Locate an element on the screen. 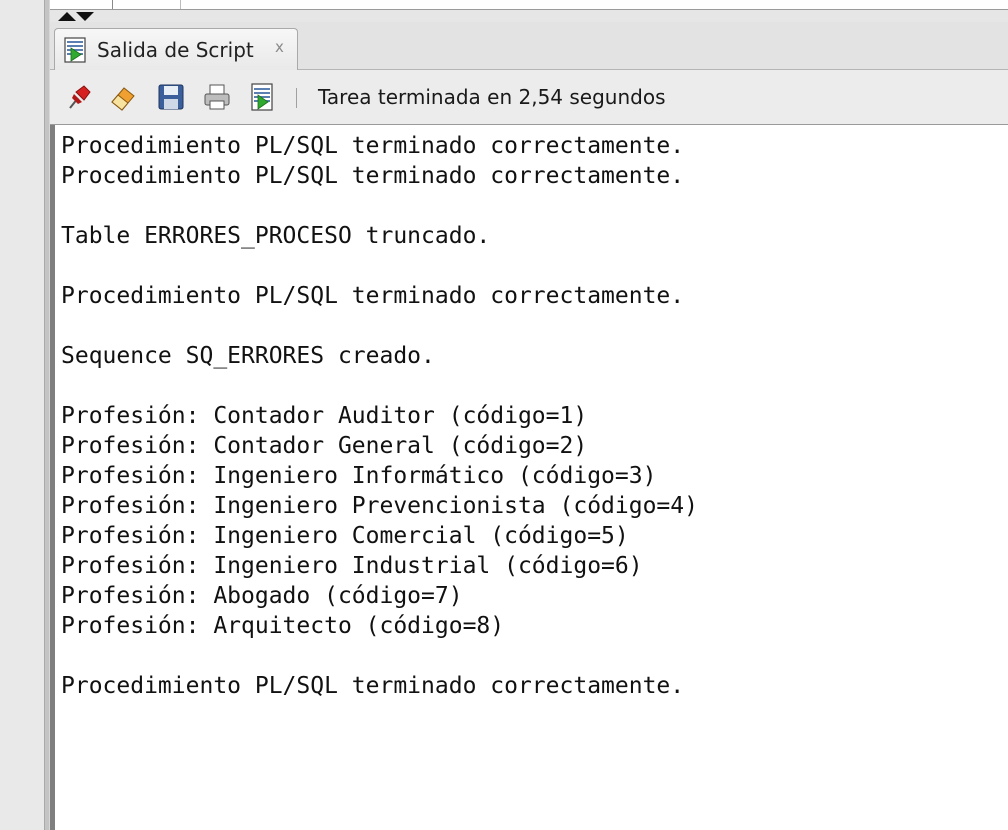 Image resolution: width=1008 pixels, height=830 pixels. toolbar-separator is located at coordinates (296, 98).